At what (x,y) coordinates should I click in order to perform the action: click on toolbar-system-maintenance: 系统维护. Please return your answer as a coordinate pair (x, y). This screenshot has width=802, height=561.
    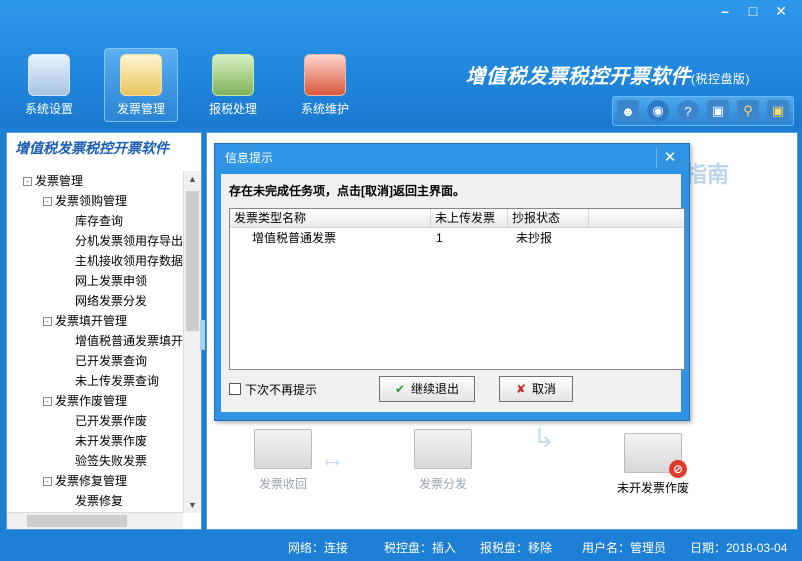
    Looking at the image, I should click on (325, 85).